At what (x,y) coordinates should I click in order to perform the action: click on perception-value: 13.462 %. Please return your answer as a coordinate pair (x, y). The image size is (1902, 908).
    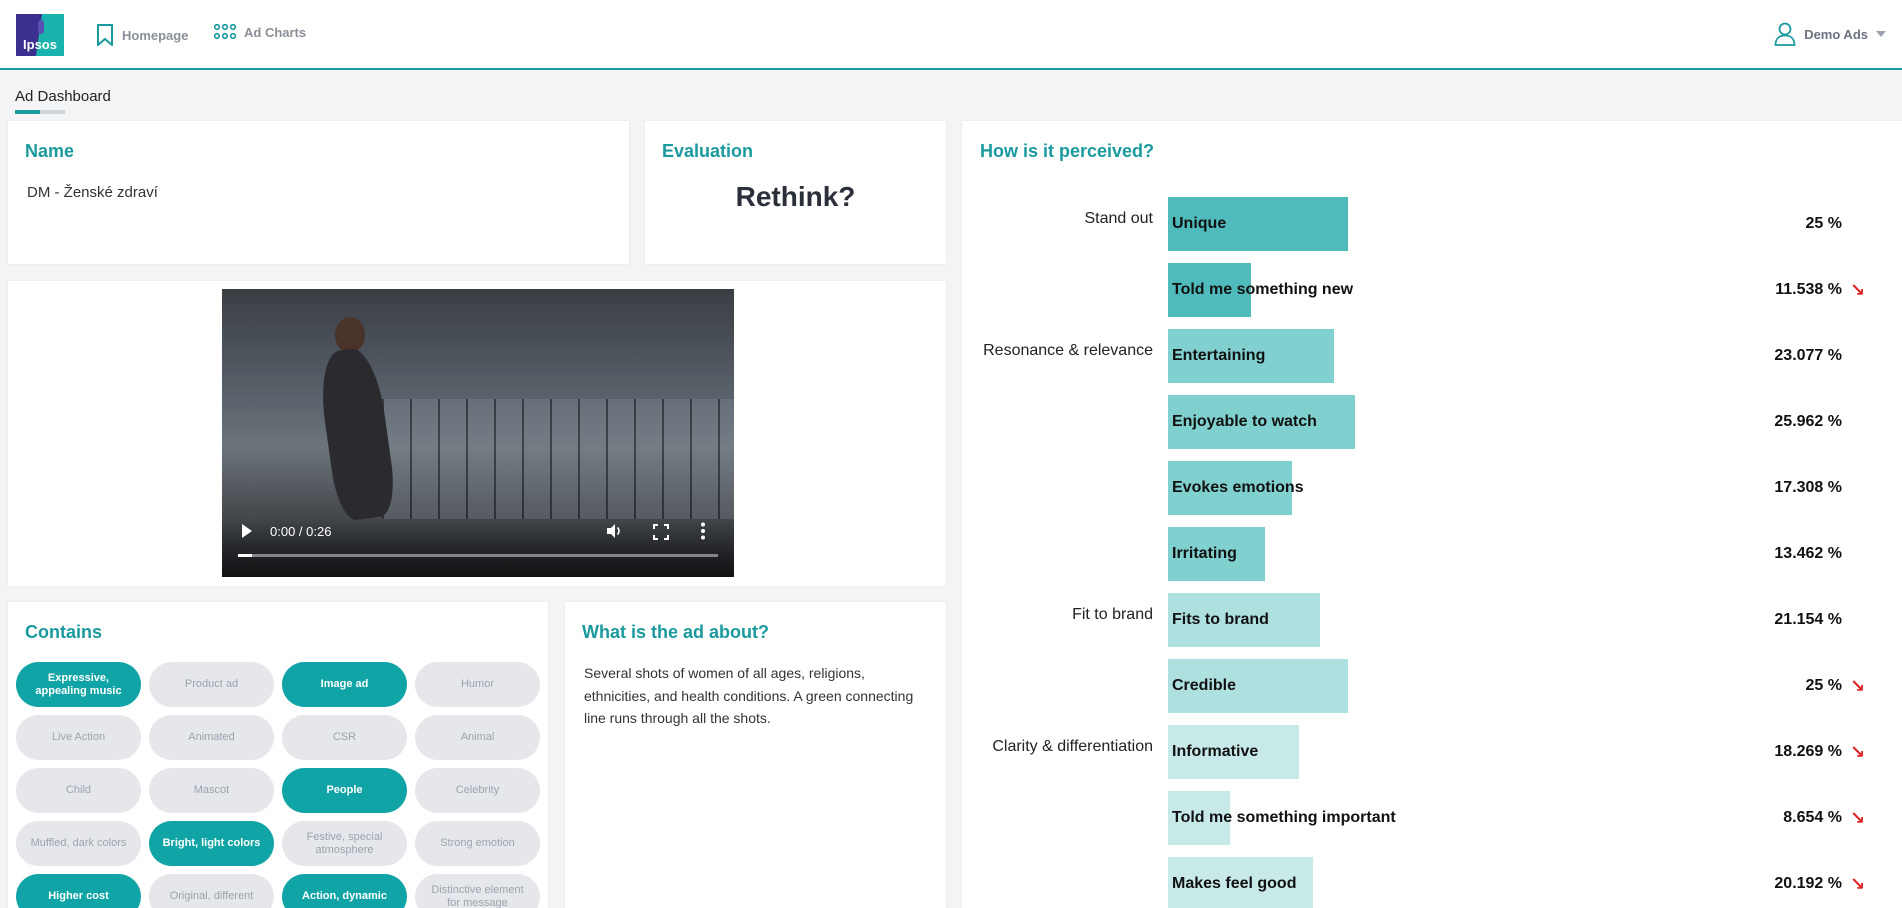
    Looking at the image, I should click on (1808, 553).